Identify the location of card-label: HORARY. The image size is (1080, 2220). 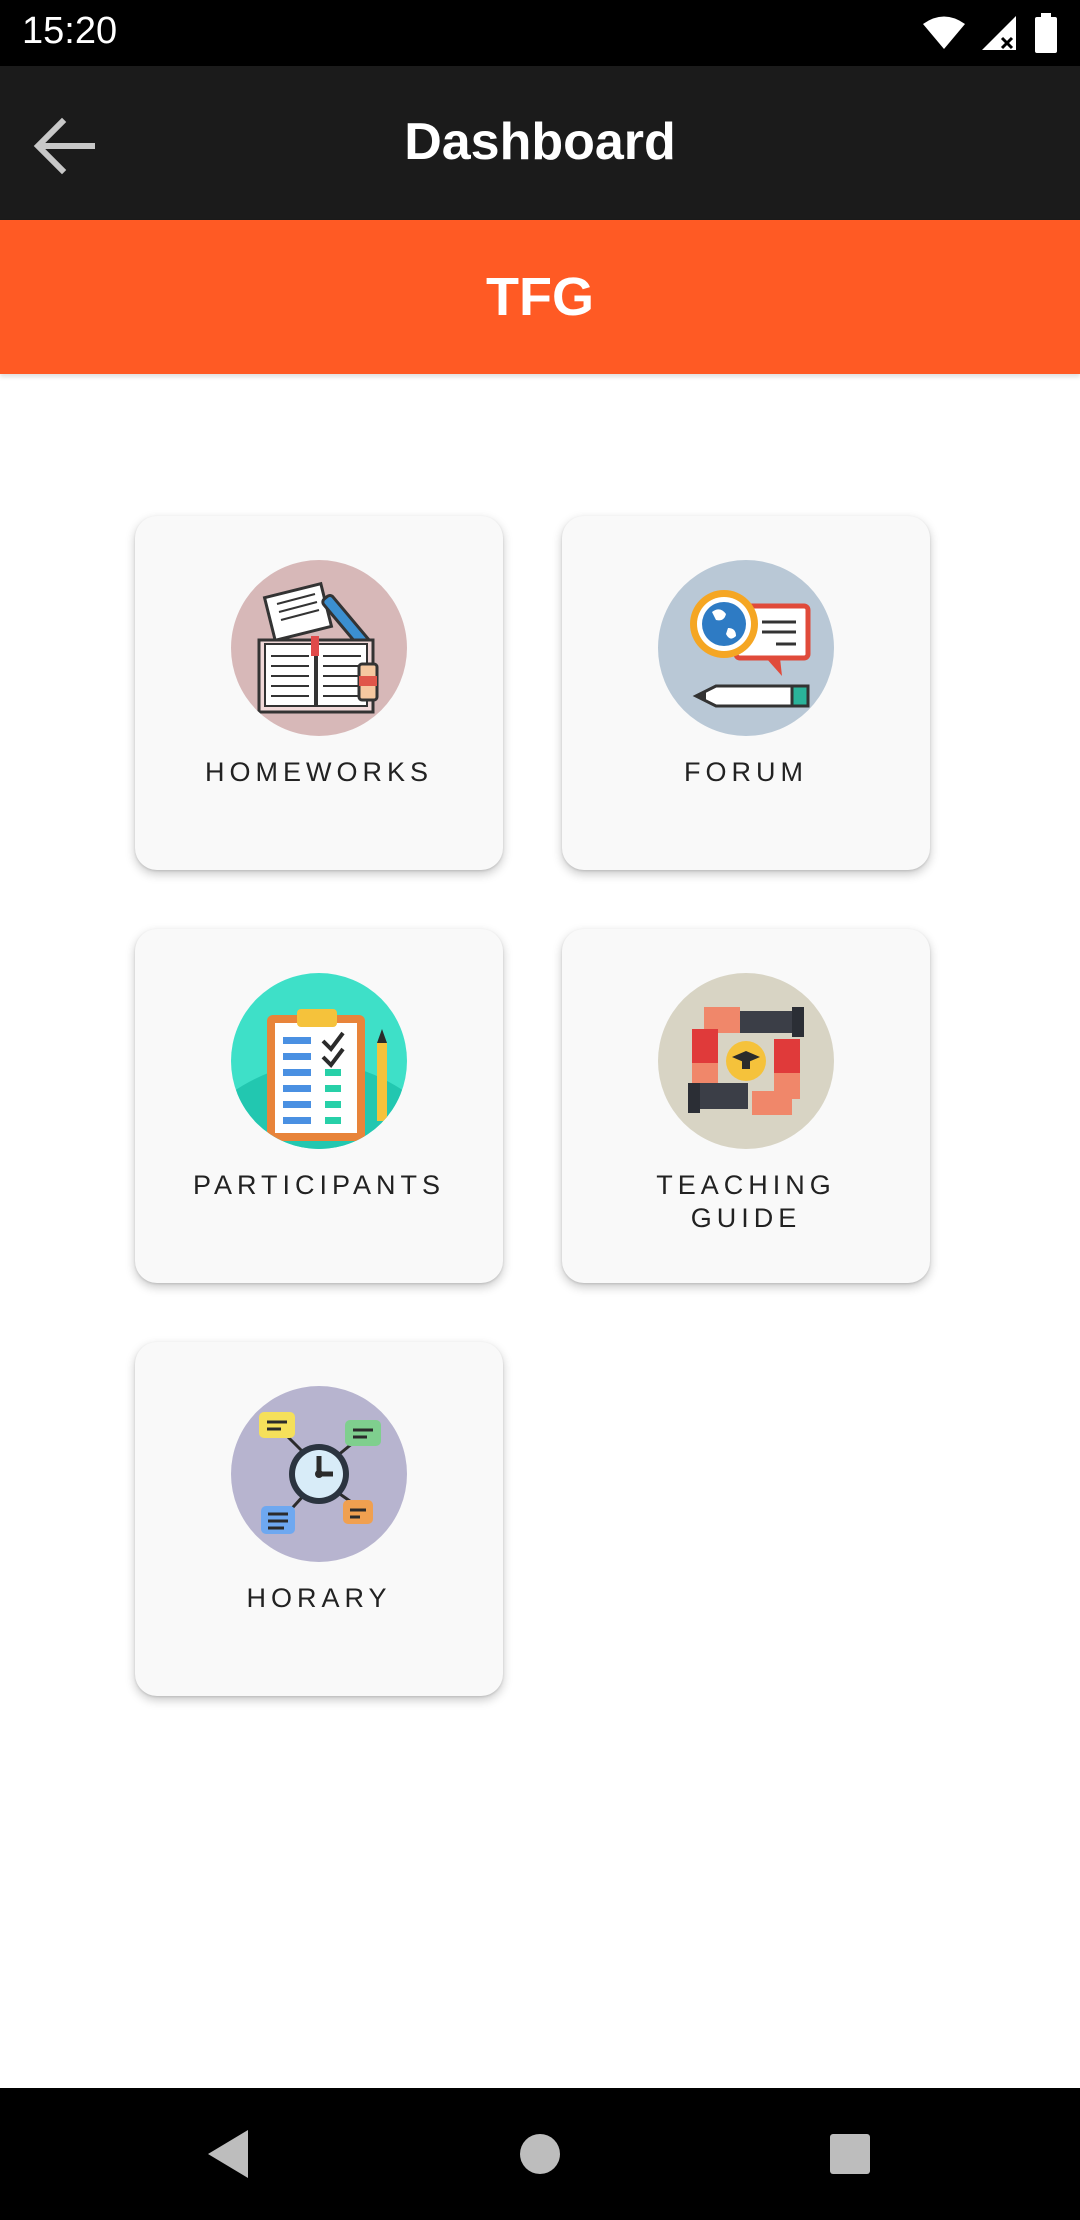
(319, 1598).